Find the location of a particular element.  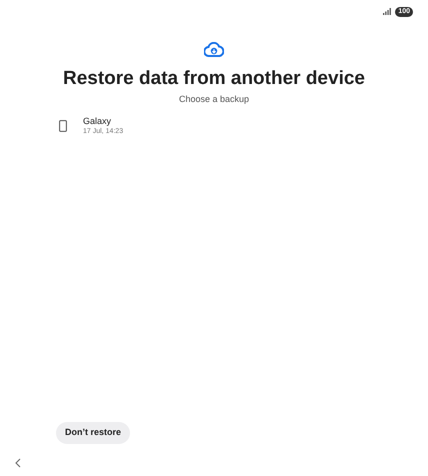

page-subtitle: Choose a backup is located at coordinates (214, 99).